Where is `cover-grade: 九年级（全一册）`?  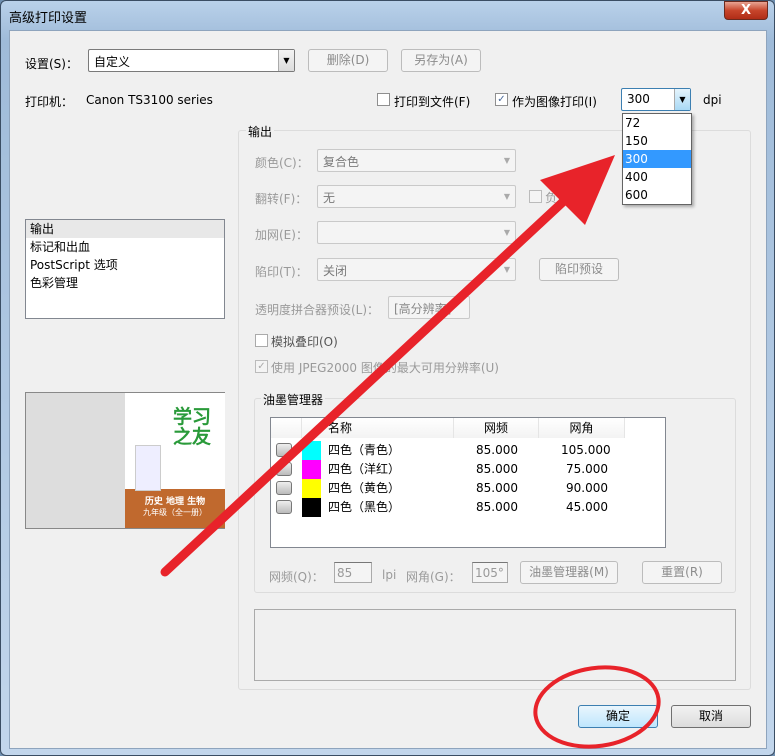 cover-grade: 九年级（全一册） is located at coordinates (175, 512).